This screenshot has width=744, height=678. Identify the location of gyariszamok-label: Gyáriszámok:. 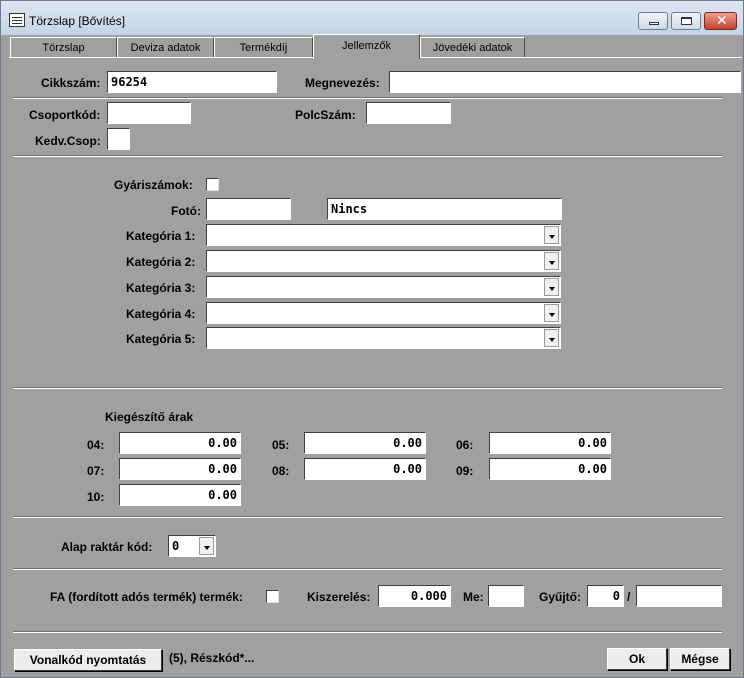
(153, 185).